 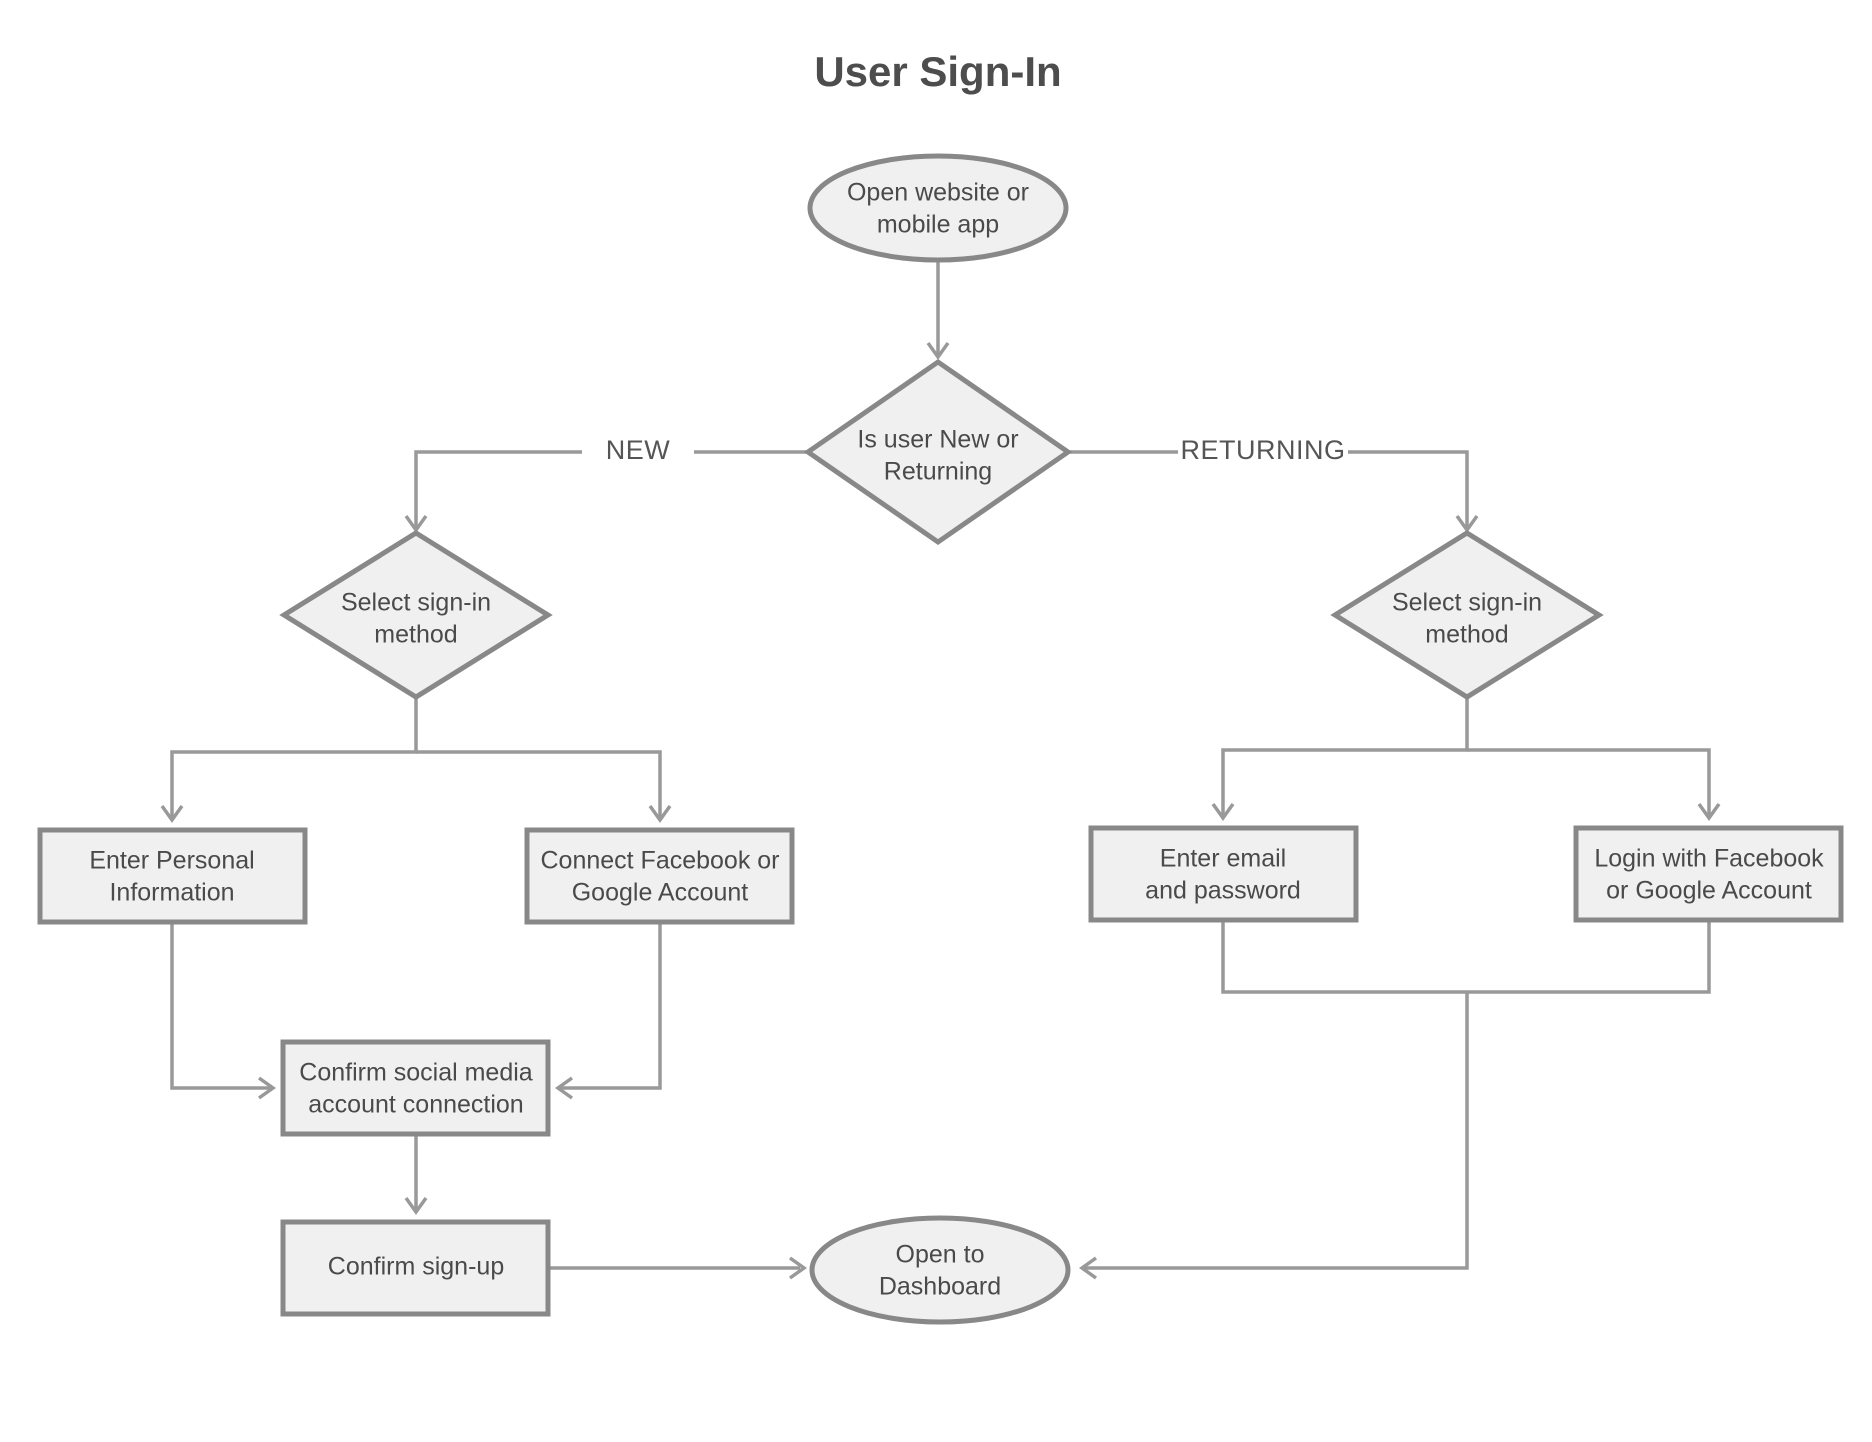 What do you see at coordinates (294, 757) in the screenshot?
I see `edge-new-method-to-personal` at bounding box center [294, 757].